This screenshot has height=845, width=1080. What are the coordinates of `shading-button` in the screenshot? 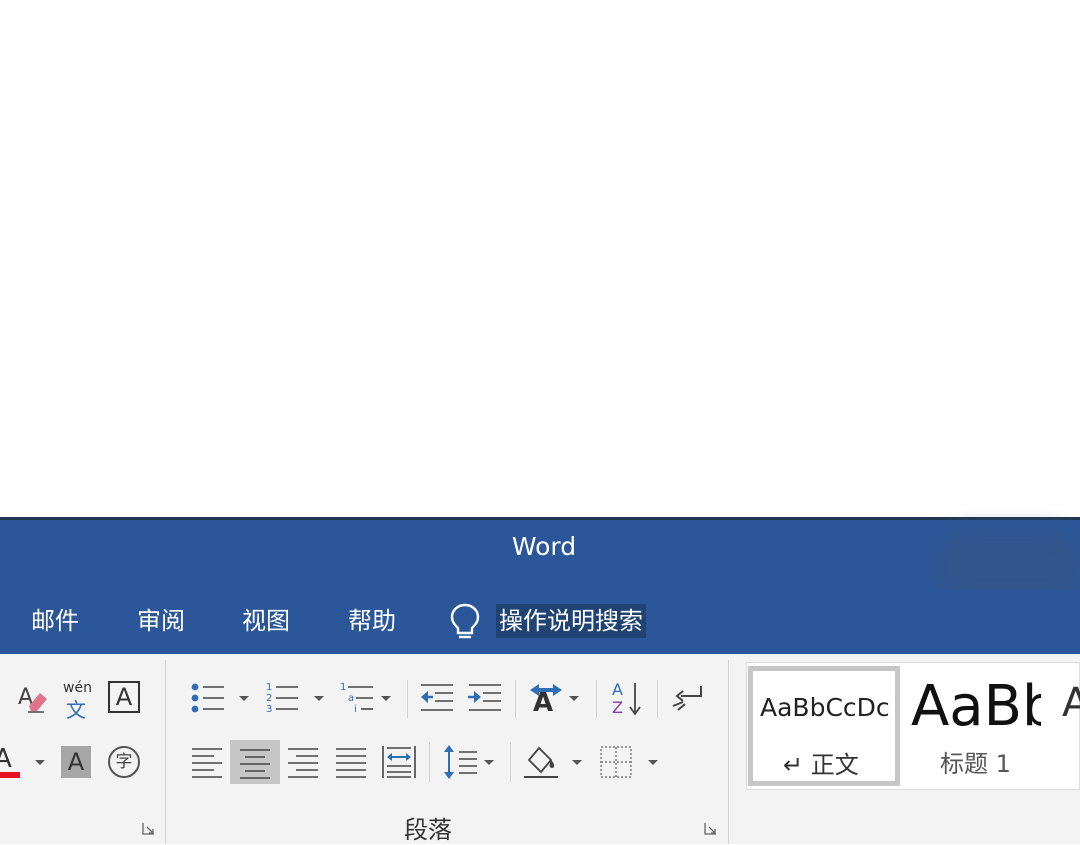 It's located at (553, 762).